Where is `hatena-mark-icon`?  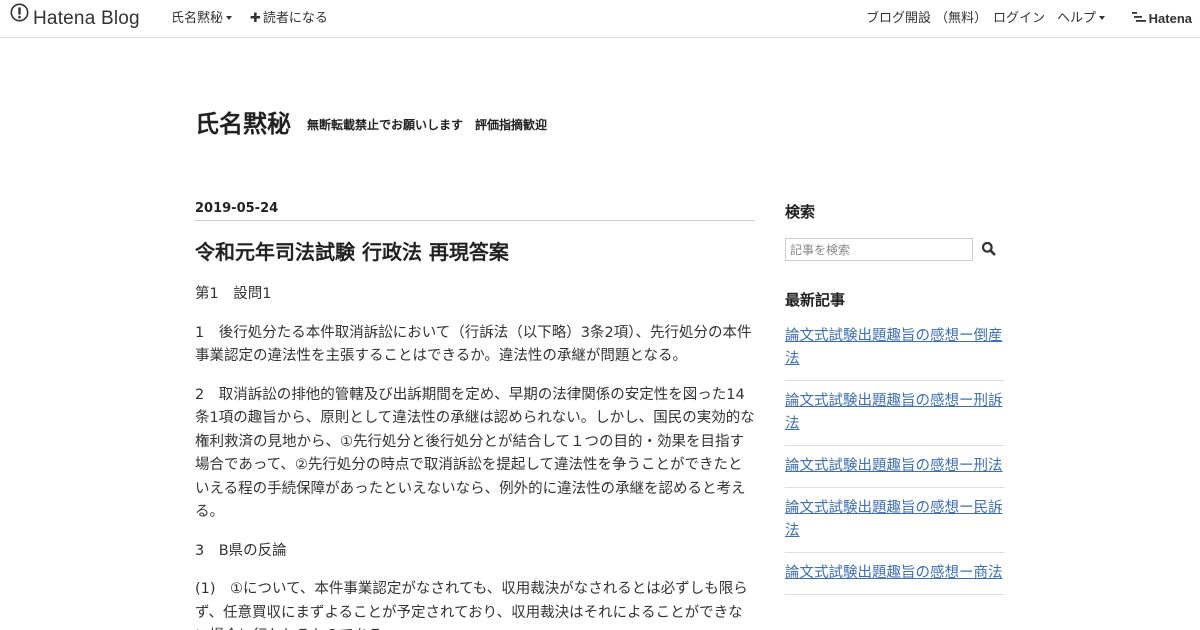 hatena-mark-icon is located at coordinates (1138, 18).